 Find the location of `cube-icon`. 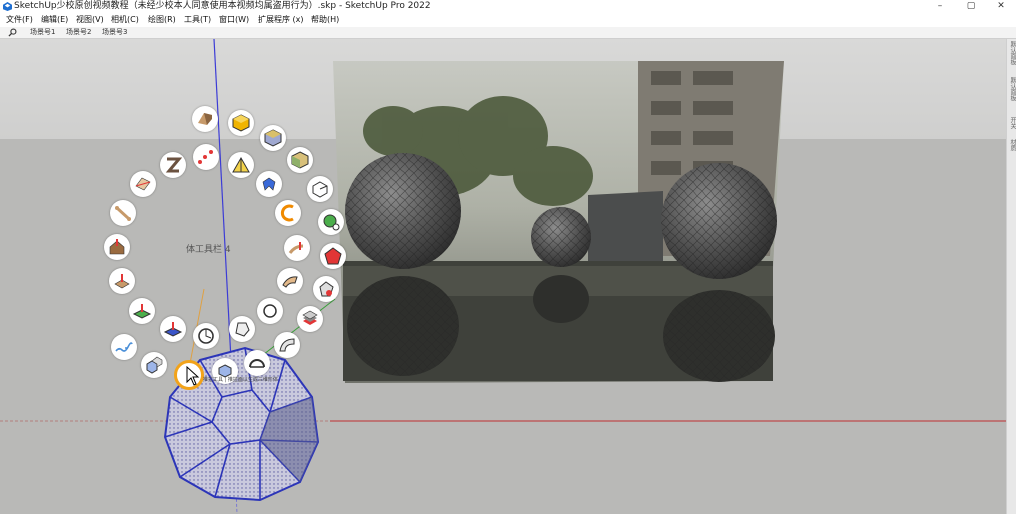

cube-icon is located at coordinates (241, 123).